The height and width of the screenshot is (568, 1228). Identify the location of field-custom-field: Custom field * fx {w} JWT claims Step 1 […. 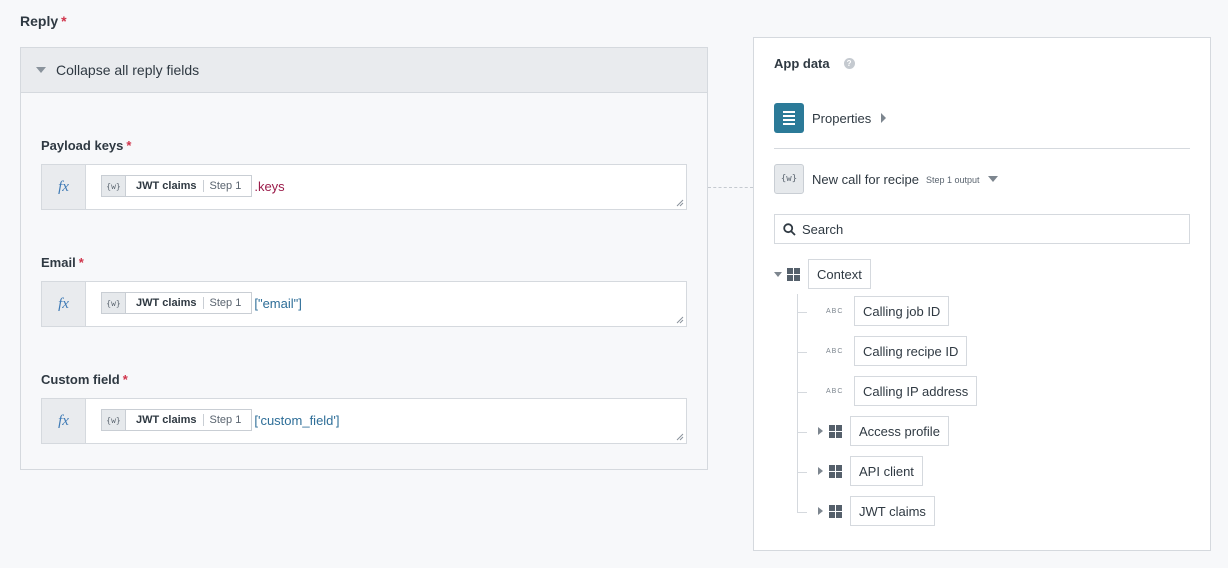
(364, 408).